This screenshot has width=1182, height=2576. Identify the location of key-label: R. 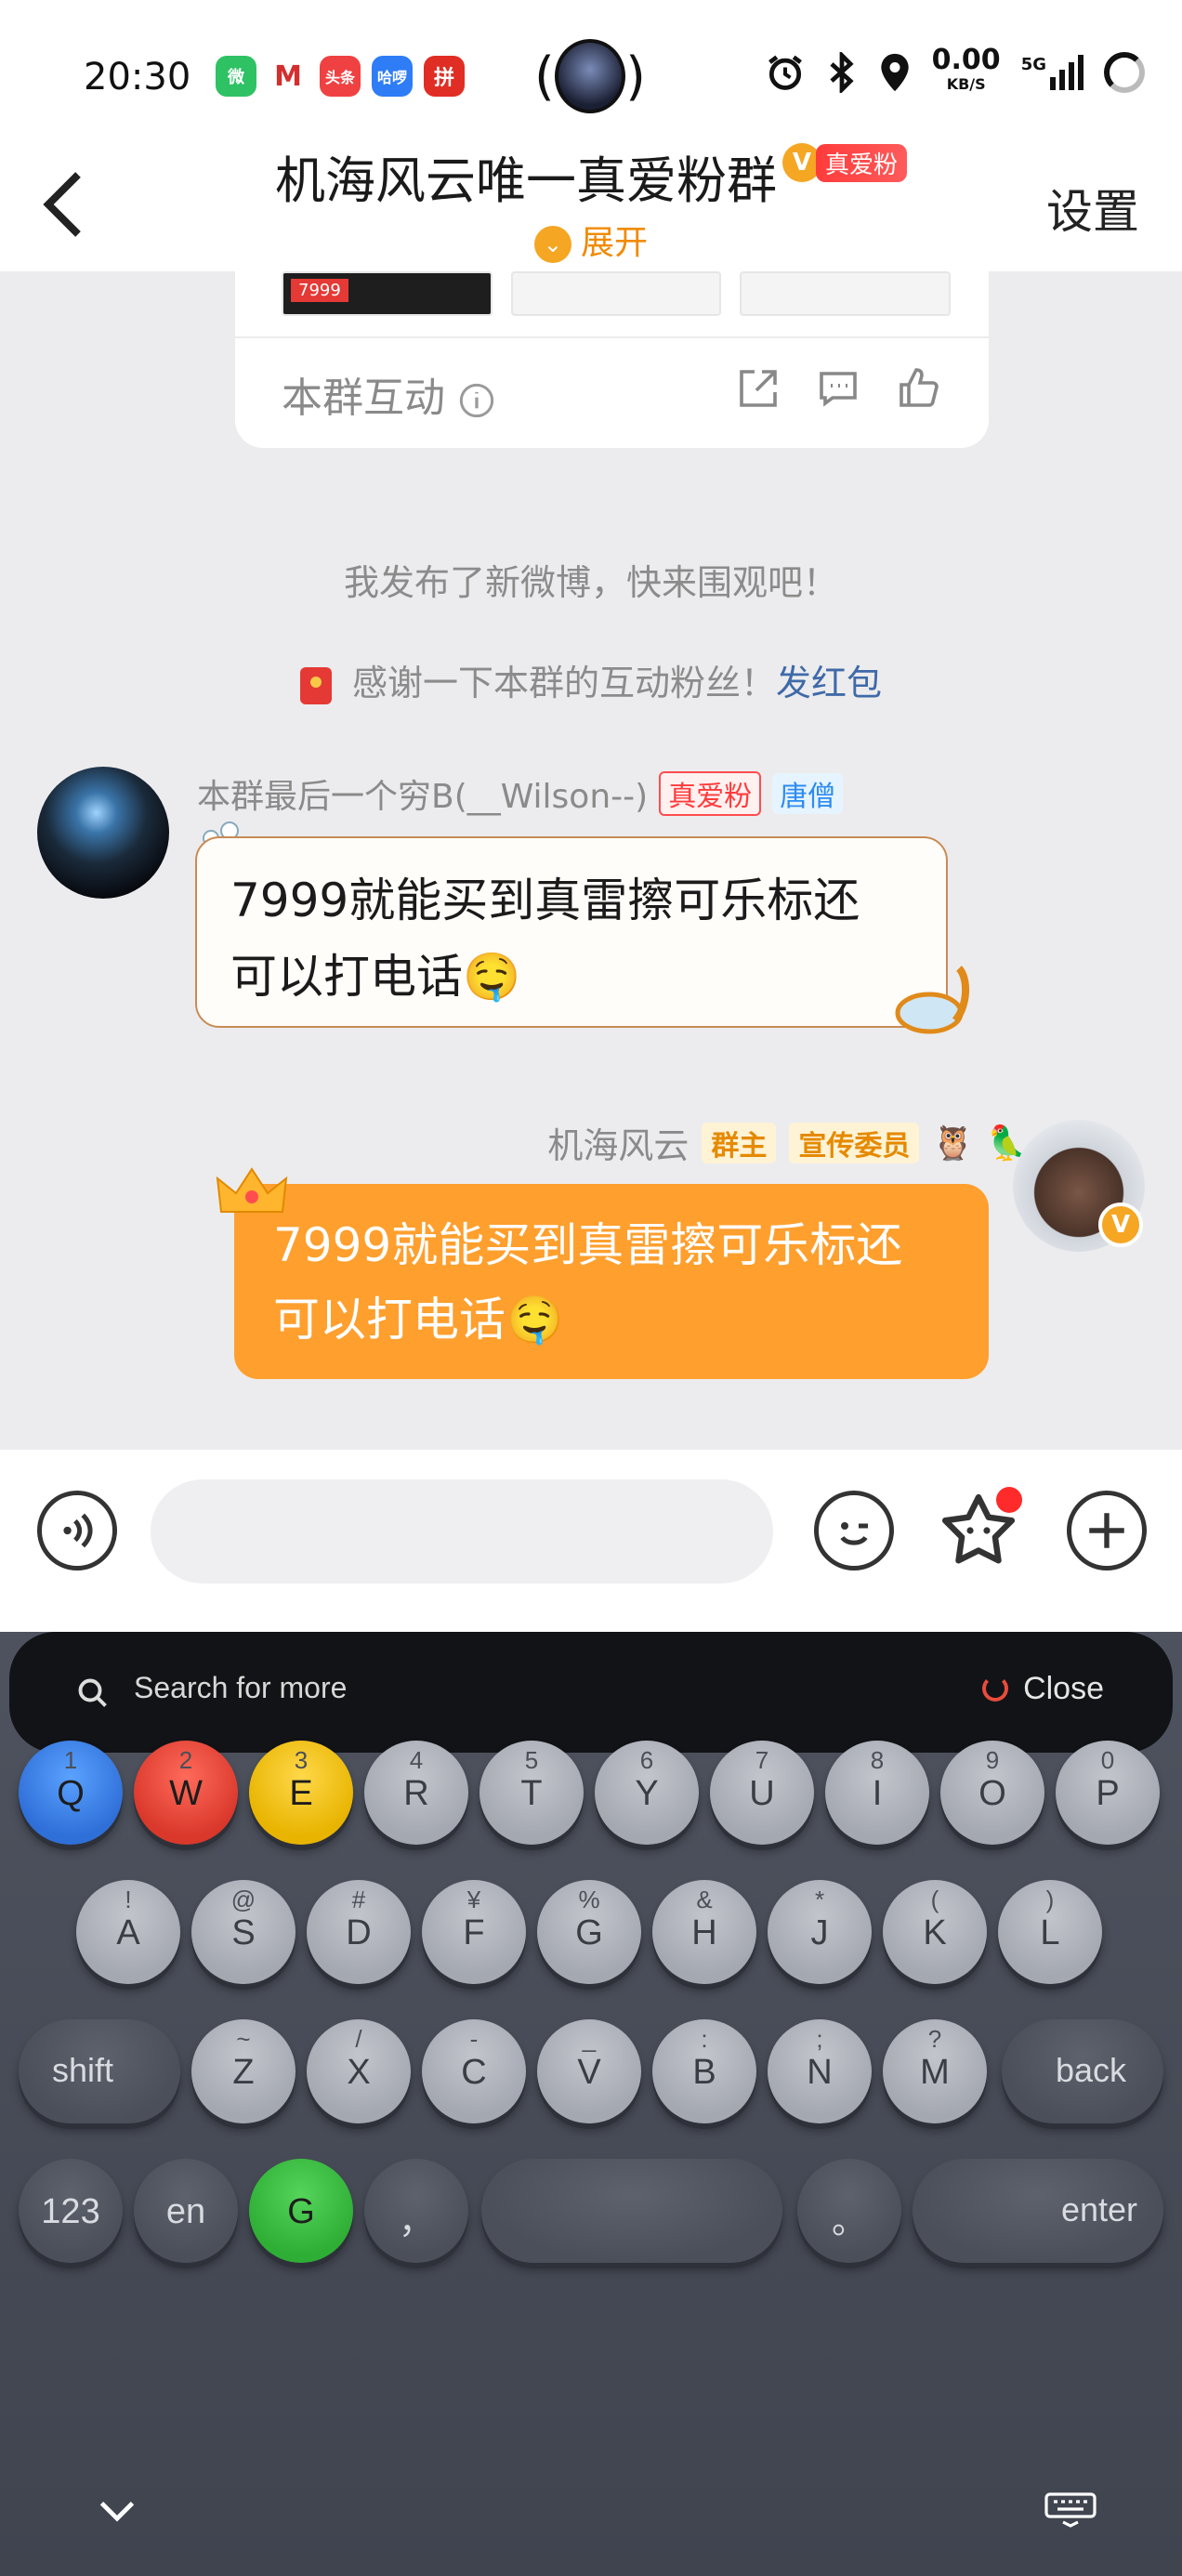
(416, 1793).